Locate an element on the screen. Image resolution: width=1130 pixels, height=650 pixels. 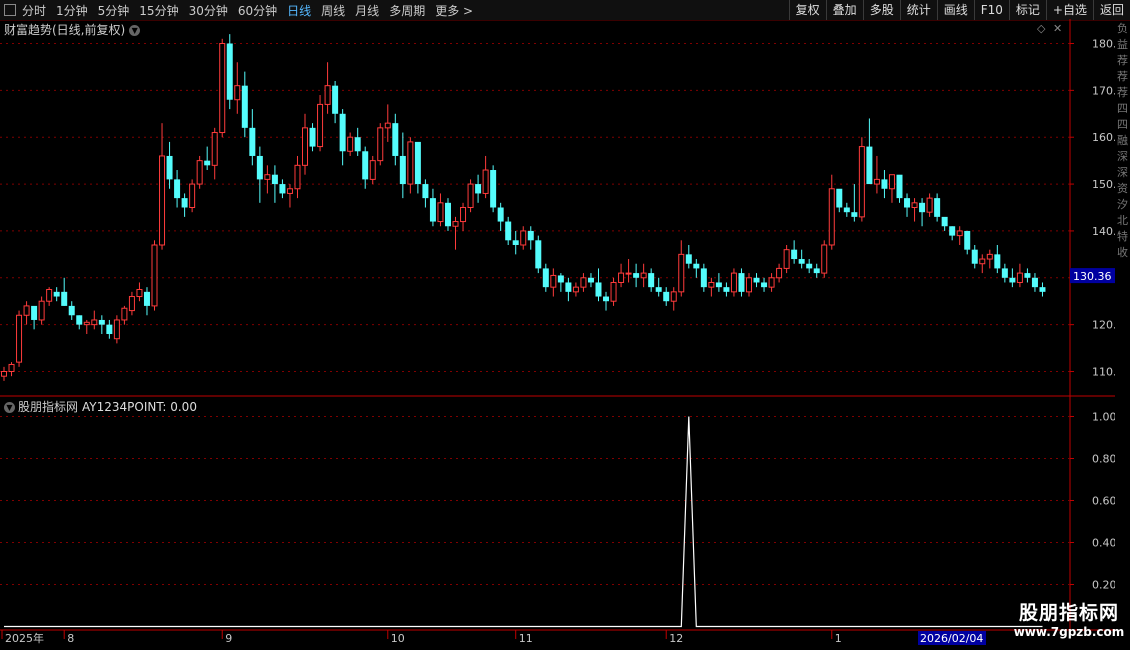
period-tab-7: 周线 is located at coordinates (333, 10).